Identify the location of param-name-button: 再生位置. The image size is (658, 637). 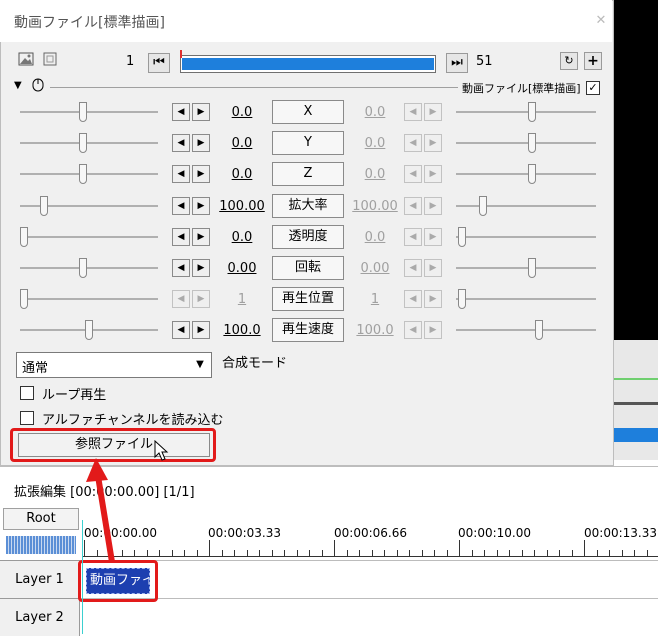
(308, 299).